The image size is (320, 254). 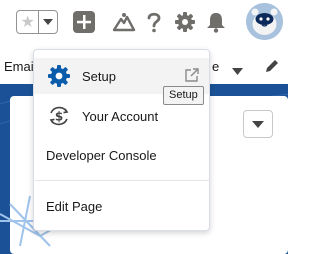 What do you see at coordinates (183, 95) in the screenshot?
I see `setup-tooltip: Setup` at bounding box center [183, 95].